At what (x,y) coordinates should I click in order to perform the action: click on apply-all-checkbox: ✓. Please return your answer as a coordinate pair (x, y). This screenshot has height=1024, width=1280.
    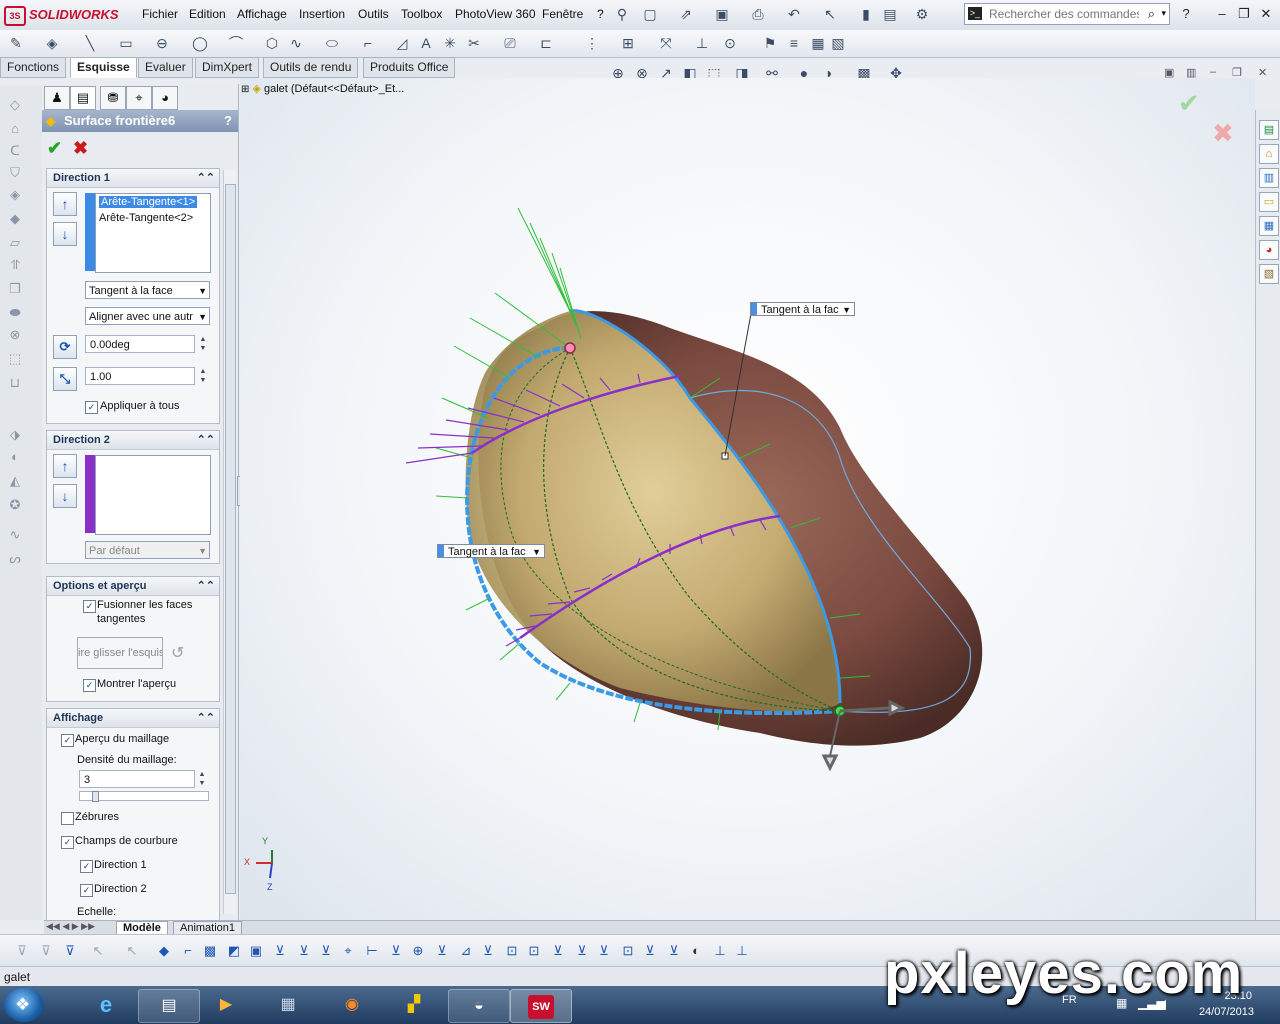
    Looking at the image, I should click on (91, 407).